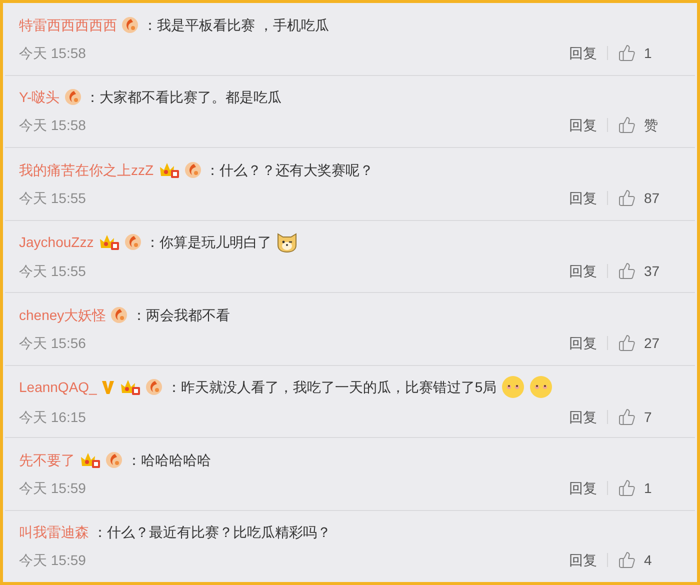  What do you see at coordinates (287, 242) in the screenshot?
I see `dog-emoji-icon` at bounding box center [287, 242].